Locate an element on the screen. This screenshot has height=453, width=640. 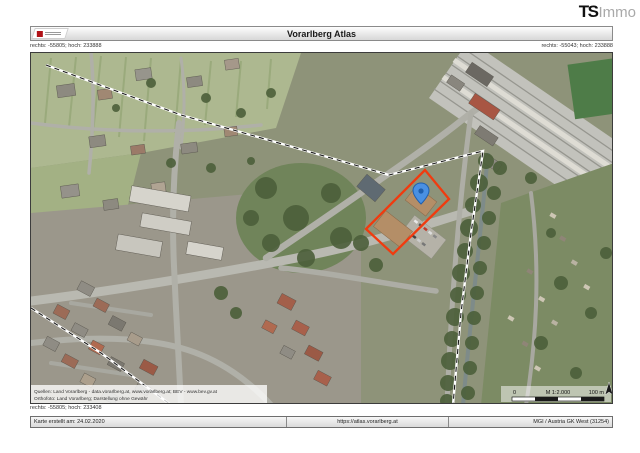
vorarlberg-logo-icon is located at coordinates (50, 33).